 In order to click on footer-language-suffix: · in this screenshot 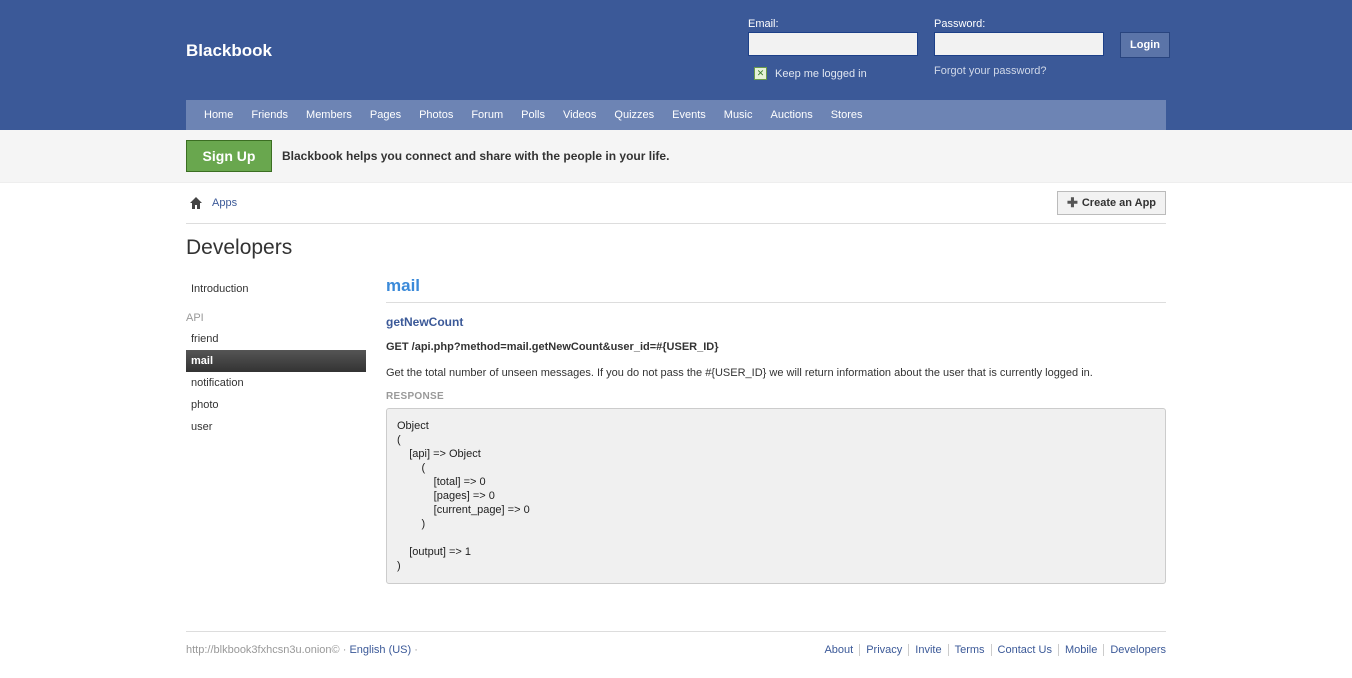, I will do `click(414, 650)`.